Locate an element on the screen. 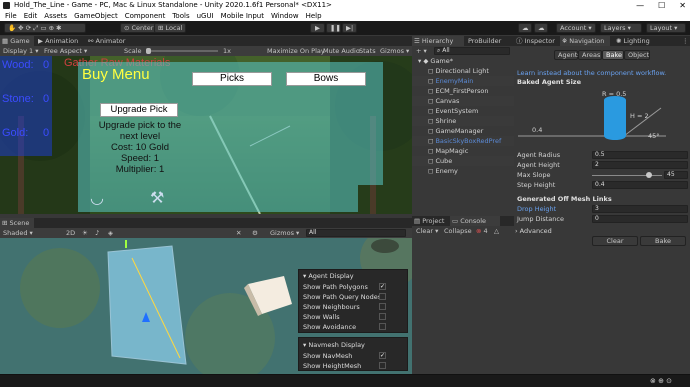  hierarchy-item: ◻ Cube is located at coordinates (463, 161).